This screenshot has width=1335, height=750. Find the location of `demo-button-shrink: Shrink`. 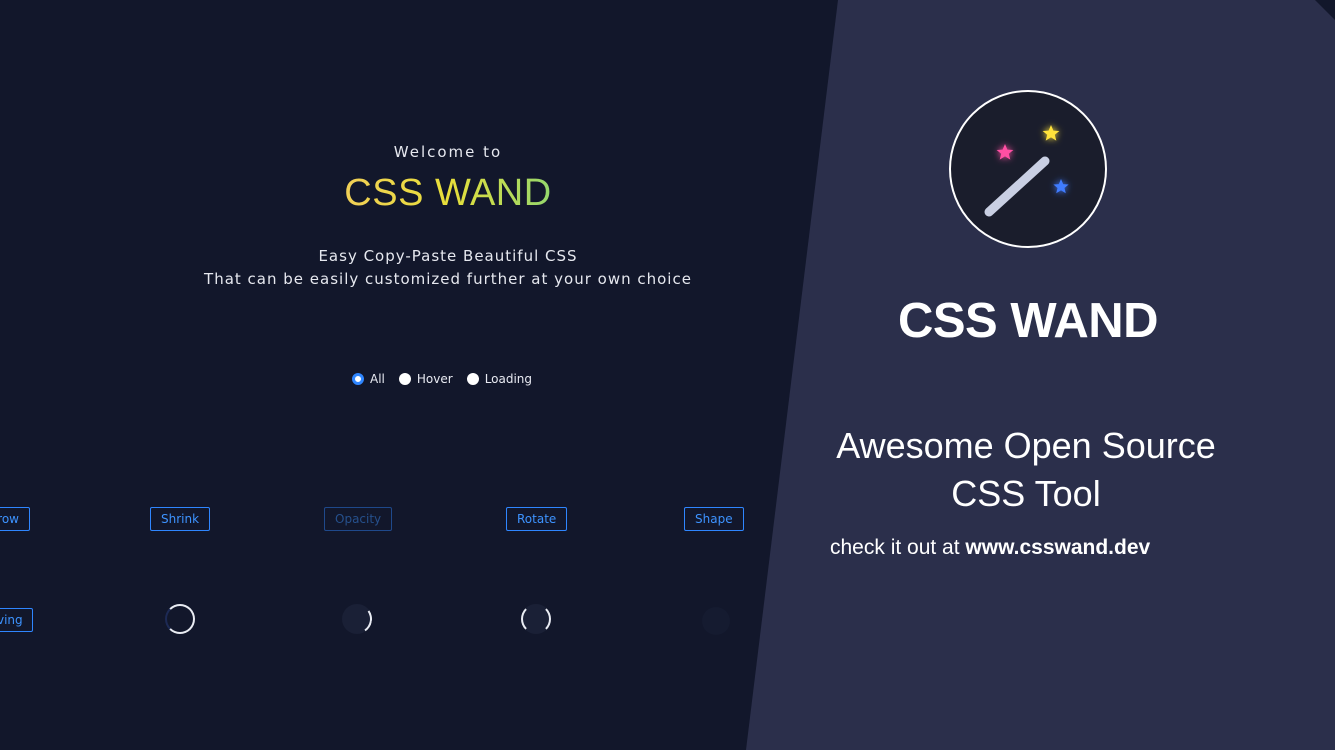

demo-button-shrink: Shrink is located at coordinates (180, 519).